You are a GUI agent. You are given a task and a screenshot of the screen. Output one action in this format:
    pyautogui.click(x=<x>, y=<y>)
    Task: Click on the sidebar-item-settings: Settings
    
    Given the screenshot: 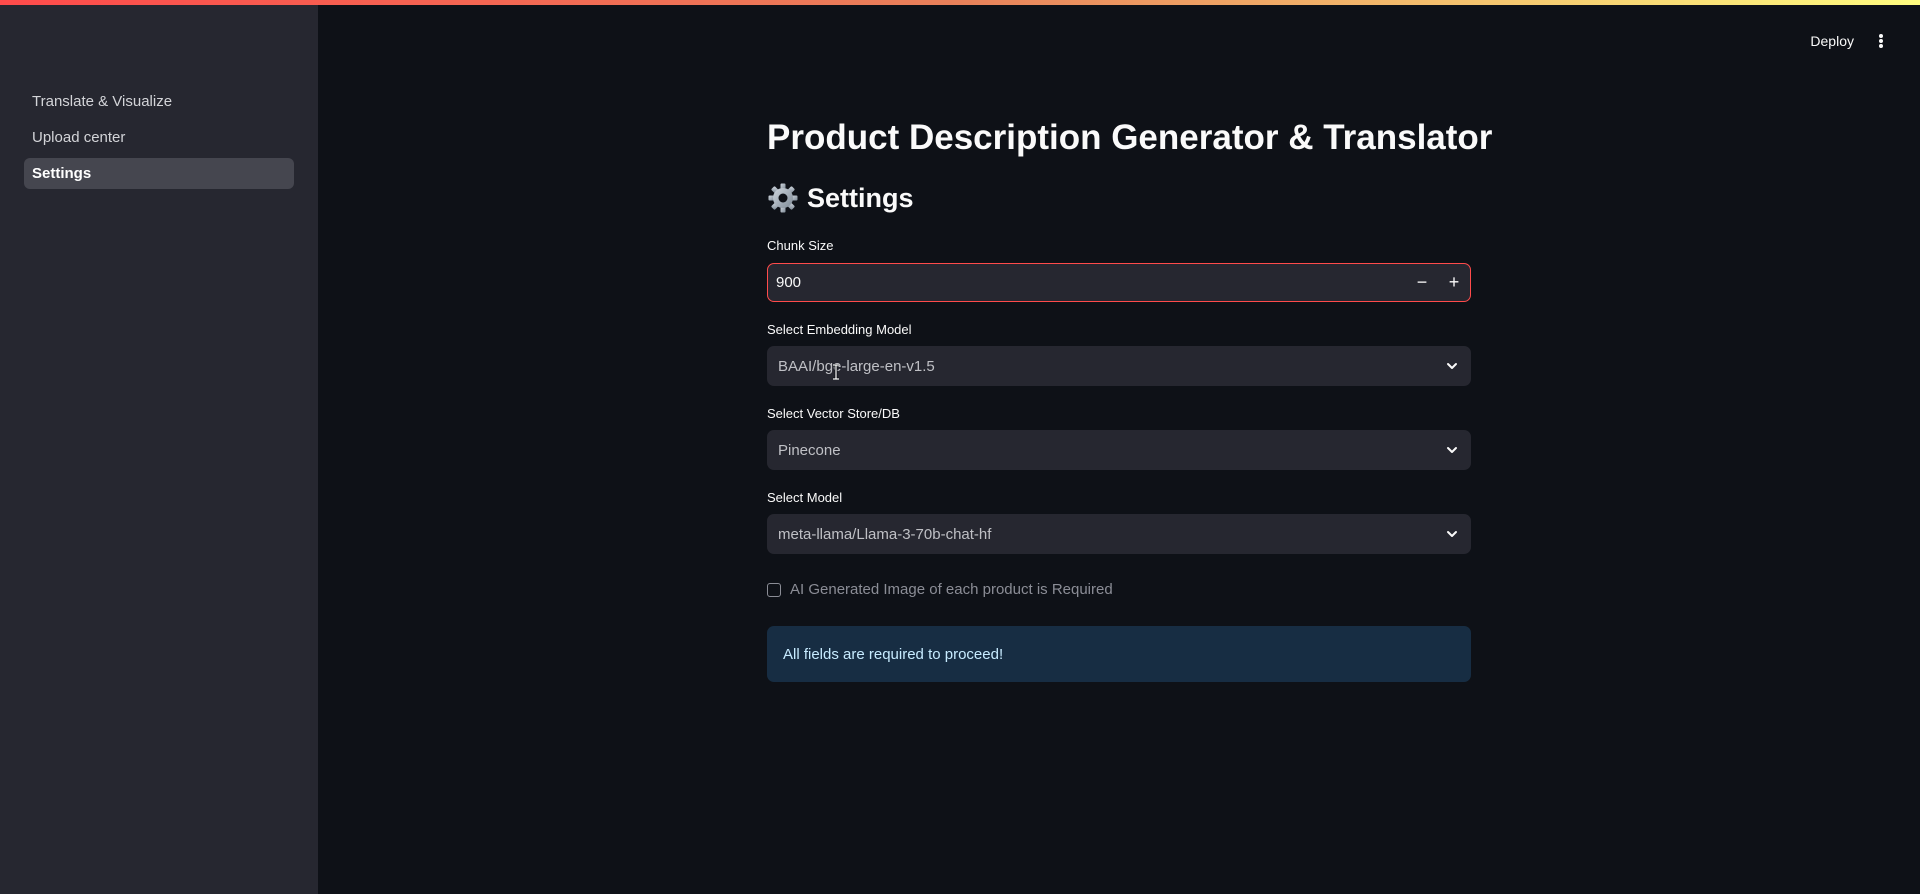 What is the action you would take?
    pyautogui.click(x=159, y=173)
    